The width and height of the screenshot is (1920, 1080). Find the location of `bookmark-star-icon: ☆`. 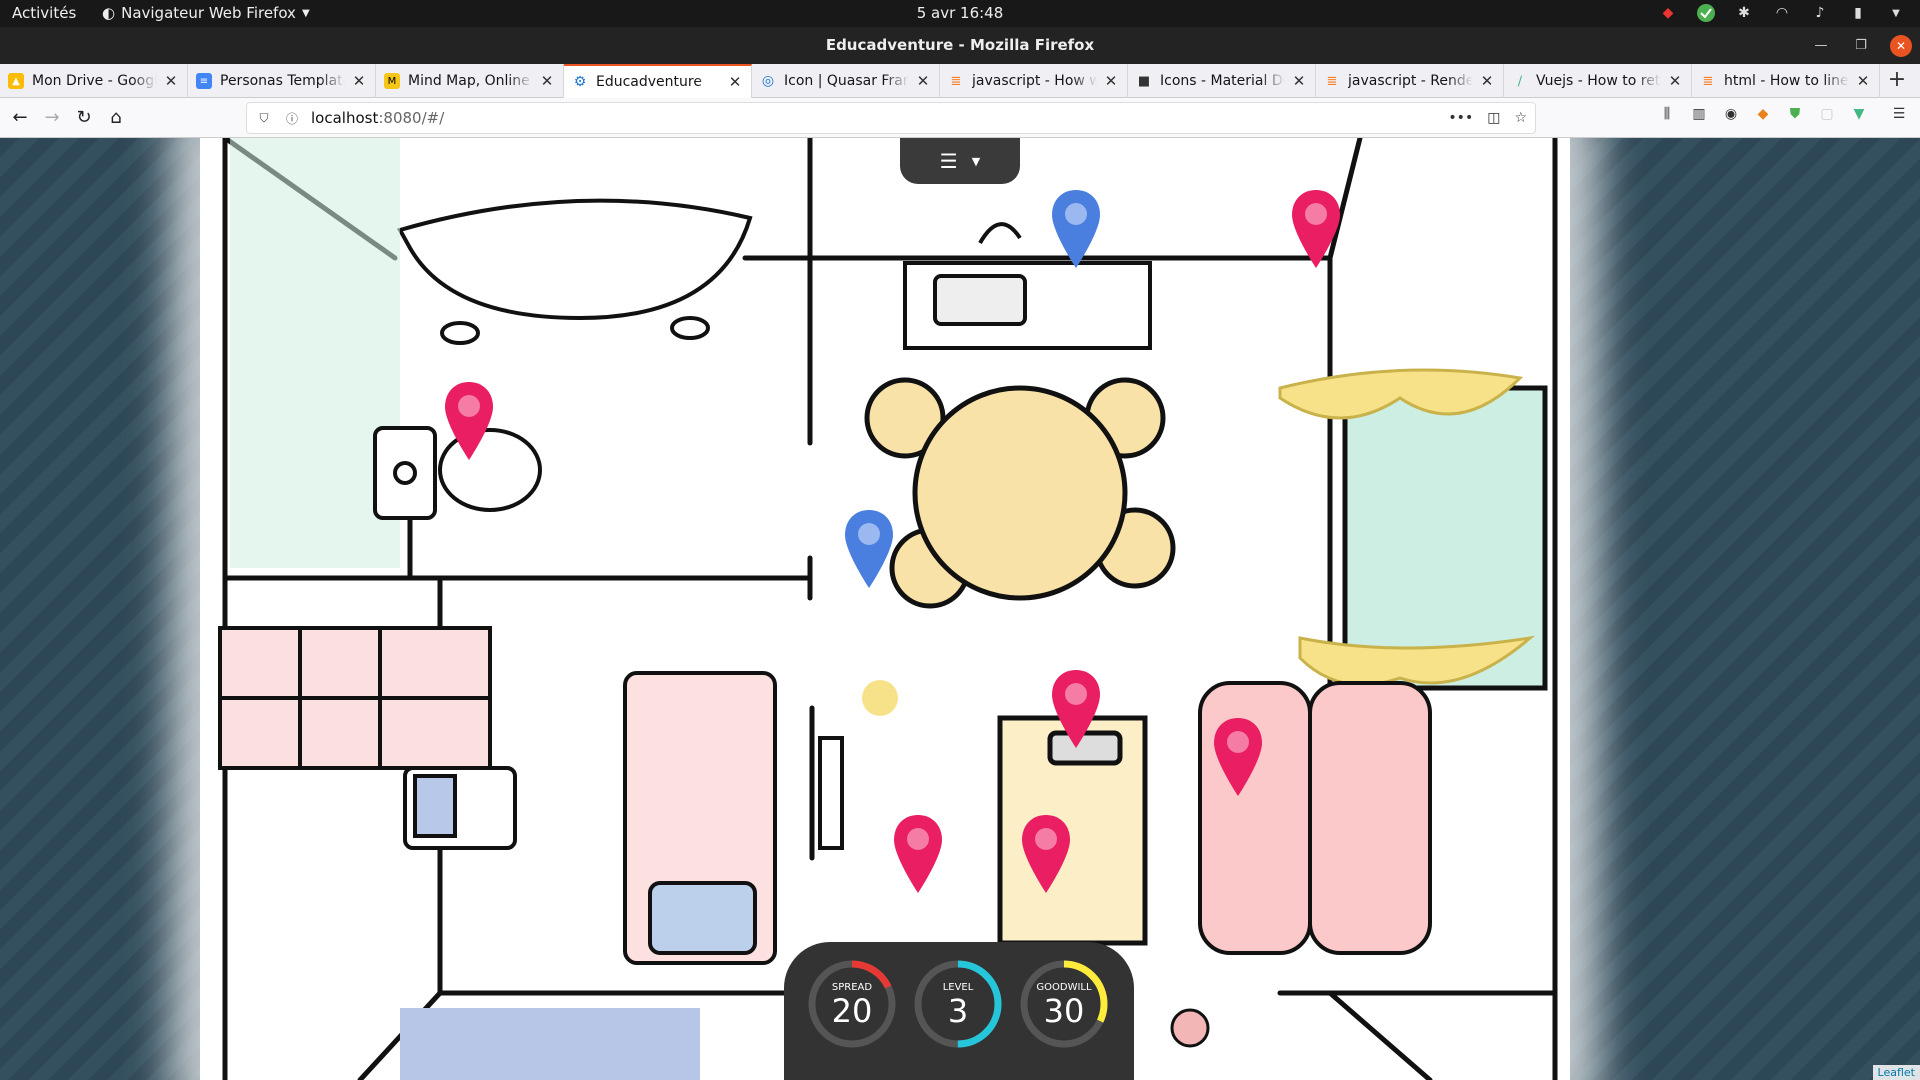

bookmark-star-icon: ☆ is located at coordinates (1520, 118).